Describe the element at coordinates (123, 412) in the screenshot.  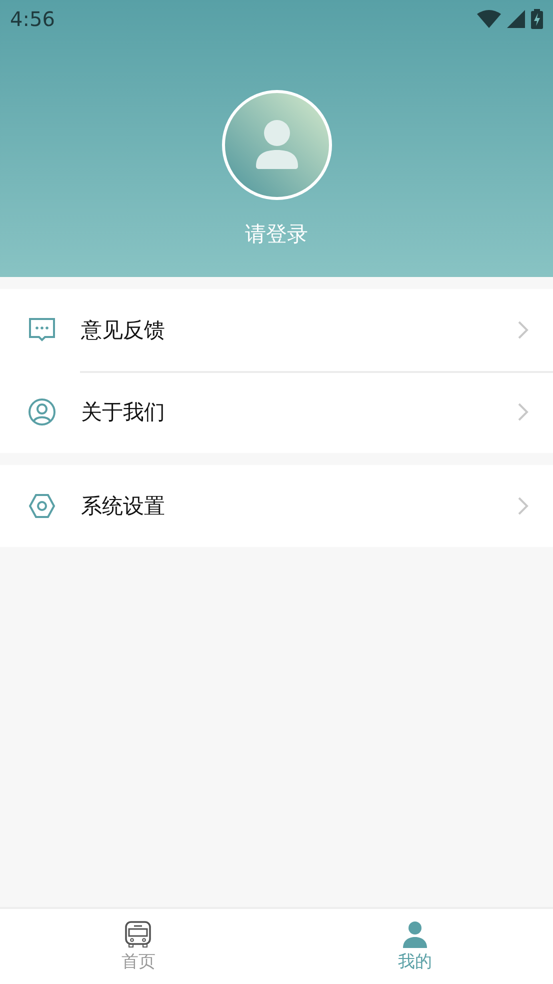
I see `menu-item-label: 关于我们` at that location.